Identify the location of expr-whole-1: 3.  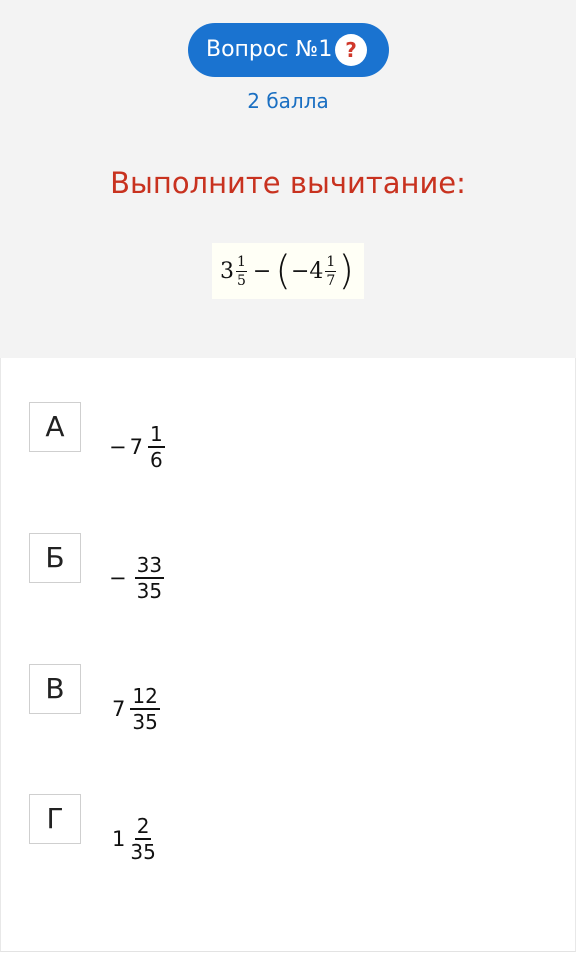
(227, 271).